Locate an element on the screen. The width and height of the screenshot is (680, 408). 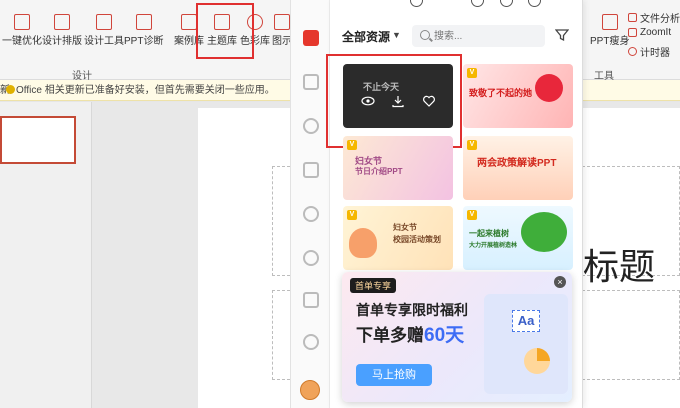
video-icon is located at coordinates (311, 38).